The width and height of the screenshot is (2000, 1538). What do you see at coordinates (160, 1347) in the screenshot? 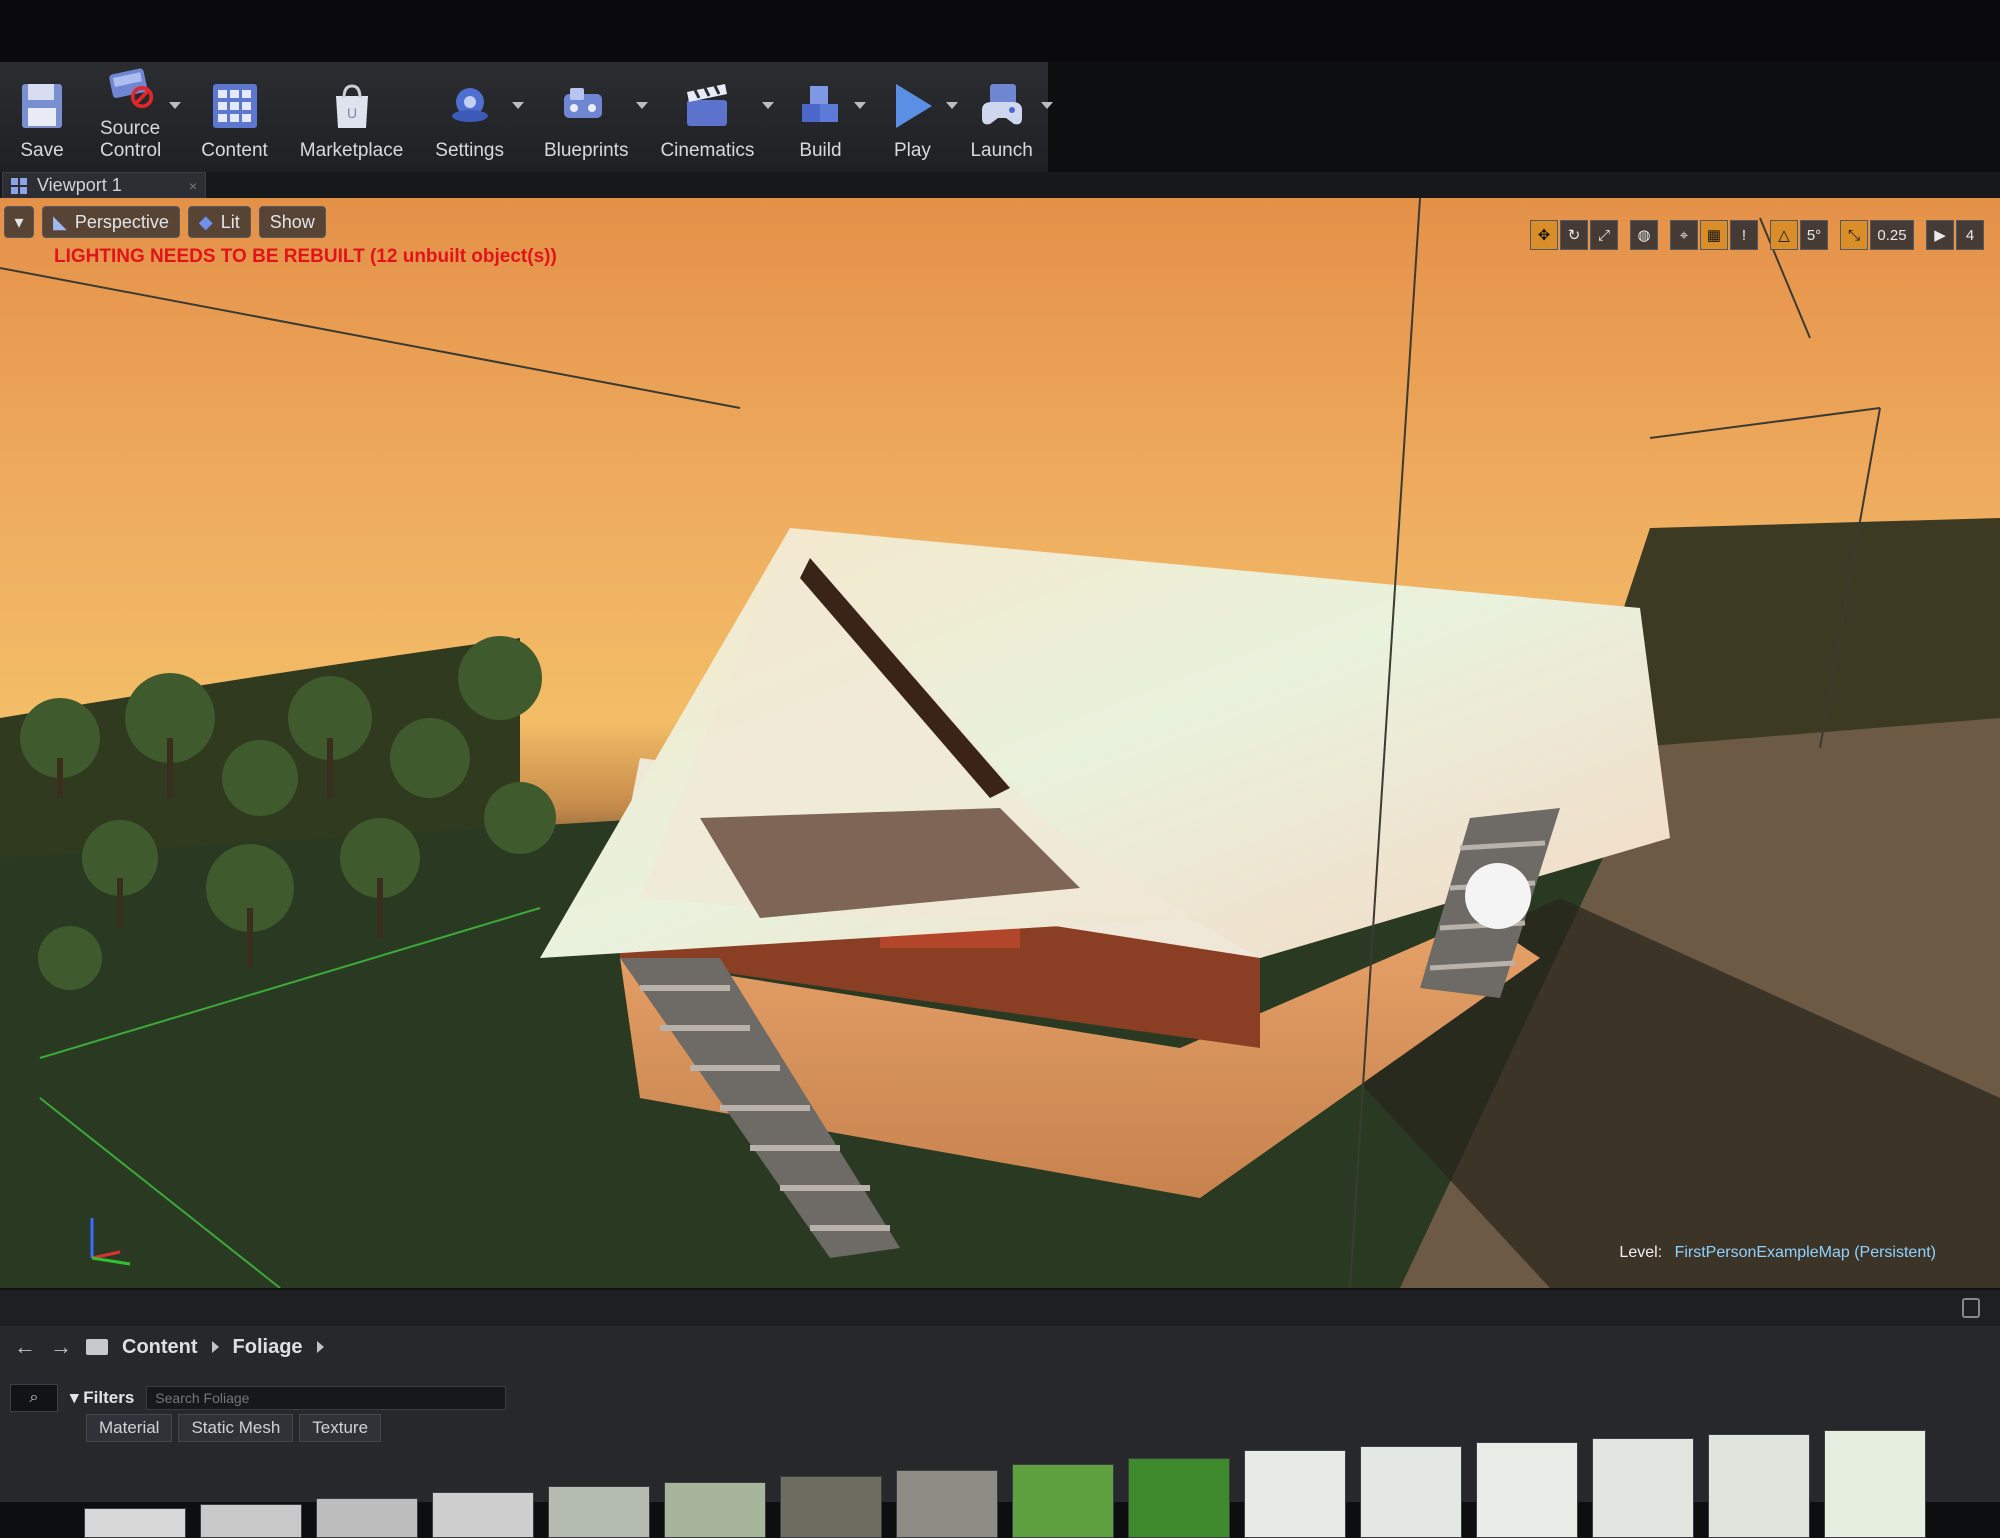
I see `breadcrumb-content: Content` at bounding box center [160, 1347].